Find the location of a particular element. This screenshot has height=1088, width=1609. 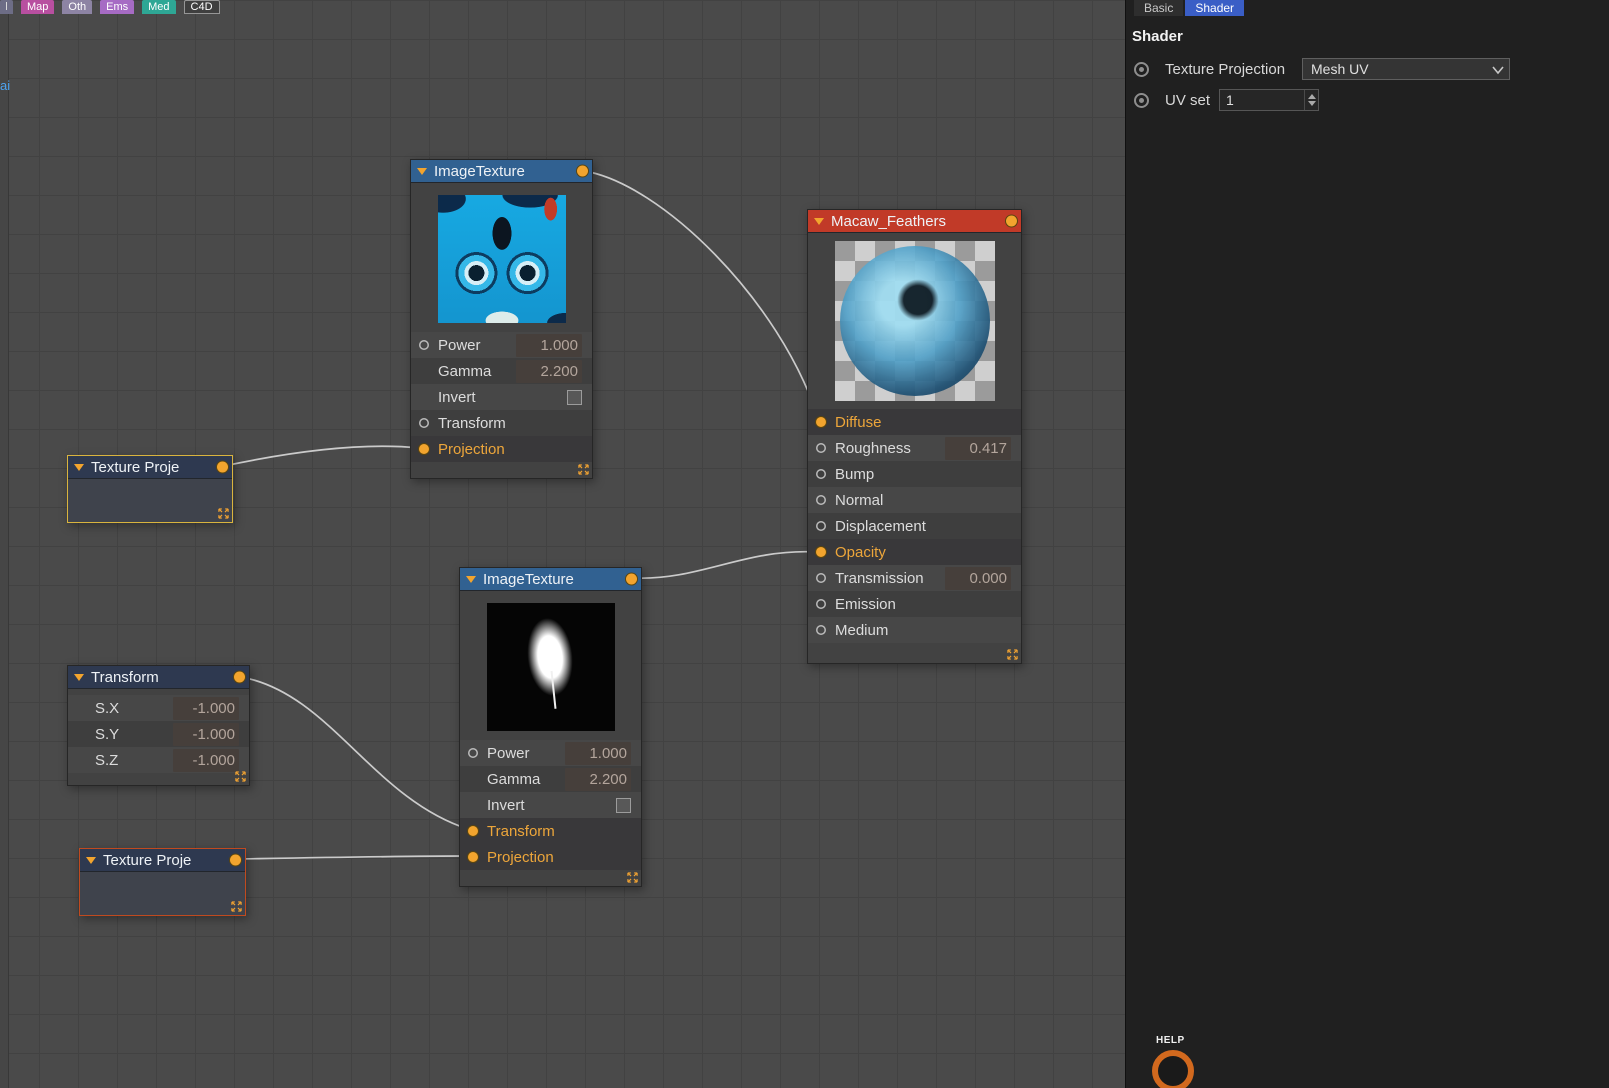

wire-imagetexture1-to-diffuse is located at coordinates (701, 294).